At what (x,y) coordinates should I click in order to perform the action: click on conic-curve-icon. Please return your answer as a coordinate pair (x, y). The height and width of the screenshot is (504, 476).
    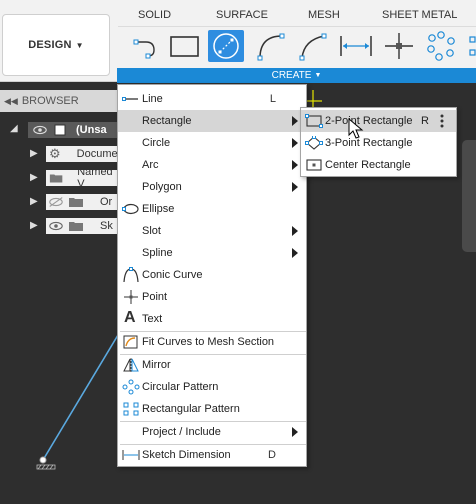
    Looking at the image, I should click on (131, 275).